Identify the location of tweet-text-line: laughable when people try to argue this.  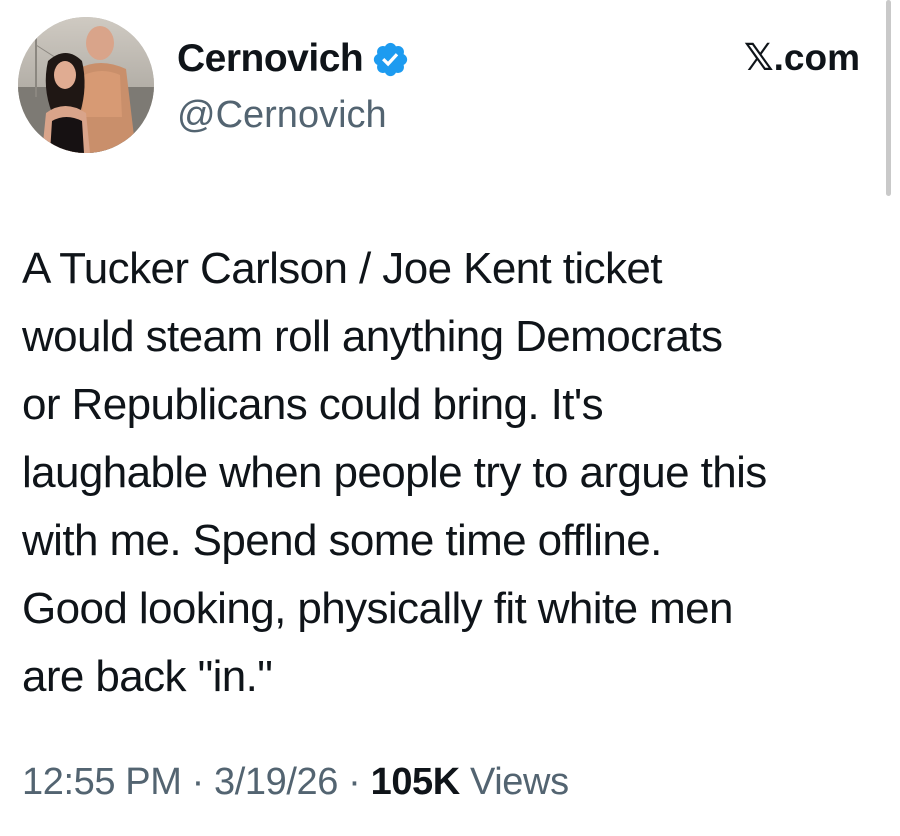
(394, 472).